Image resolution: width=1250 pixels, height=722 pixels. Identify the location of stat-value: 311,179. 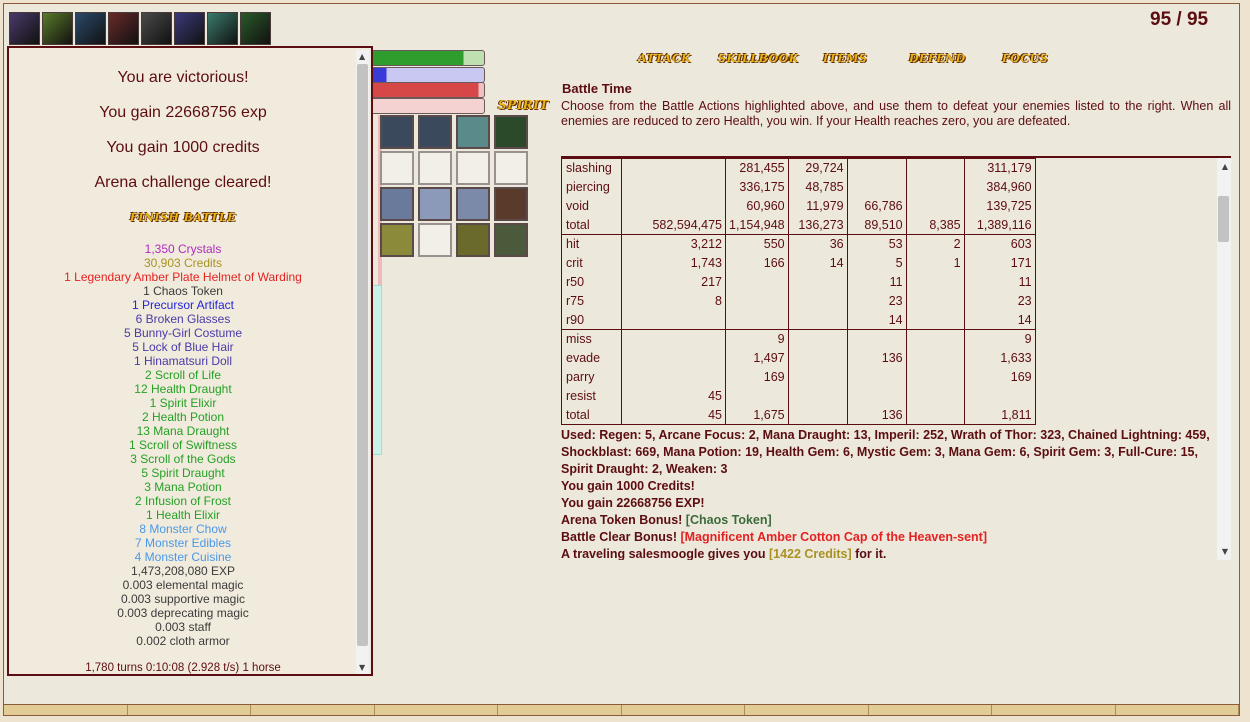
(999, 168).